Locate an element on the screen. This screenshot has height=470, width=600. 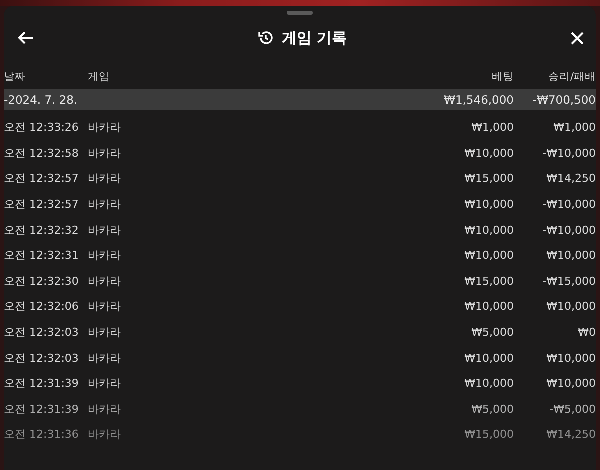
time-cell-text: 오전 12:32:31 is located at coordinates (42, 256).